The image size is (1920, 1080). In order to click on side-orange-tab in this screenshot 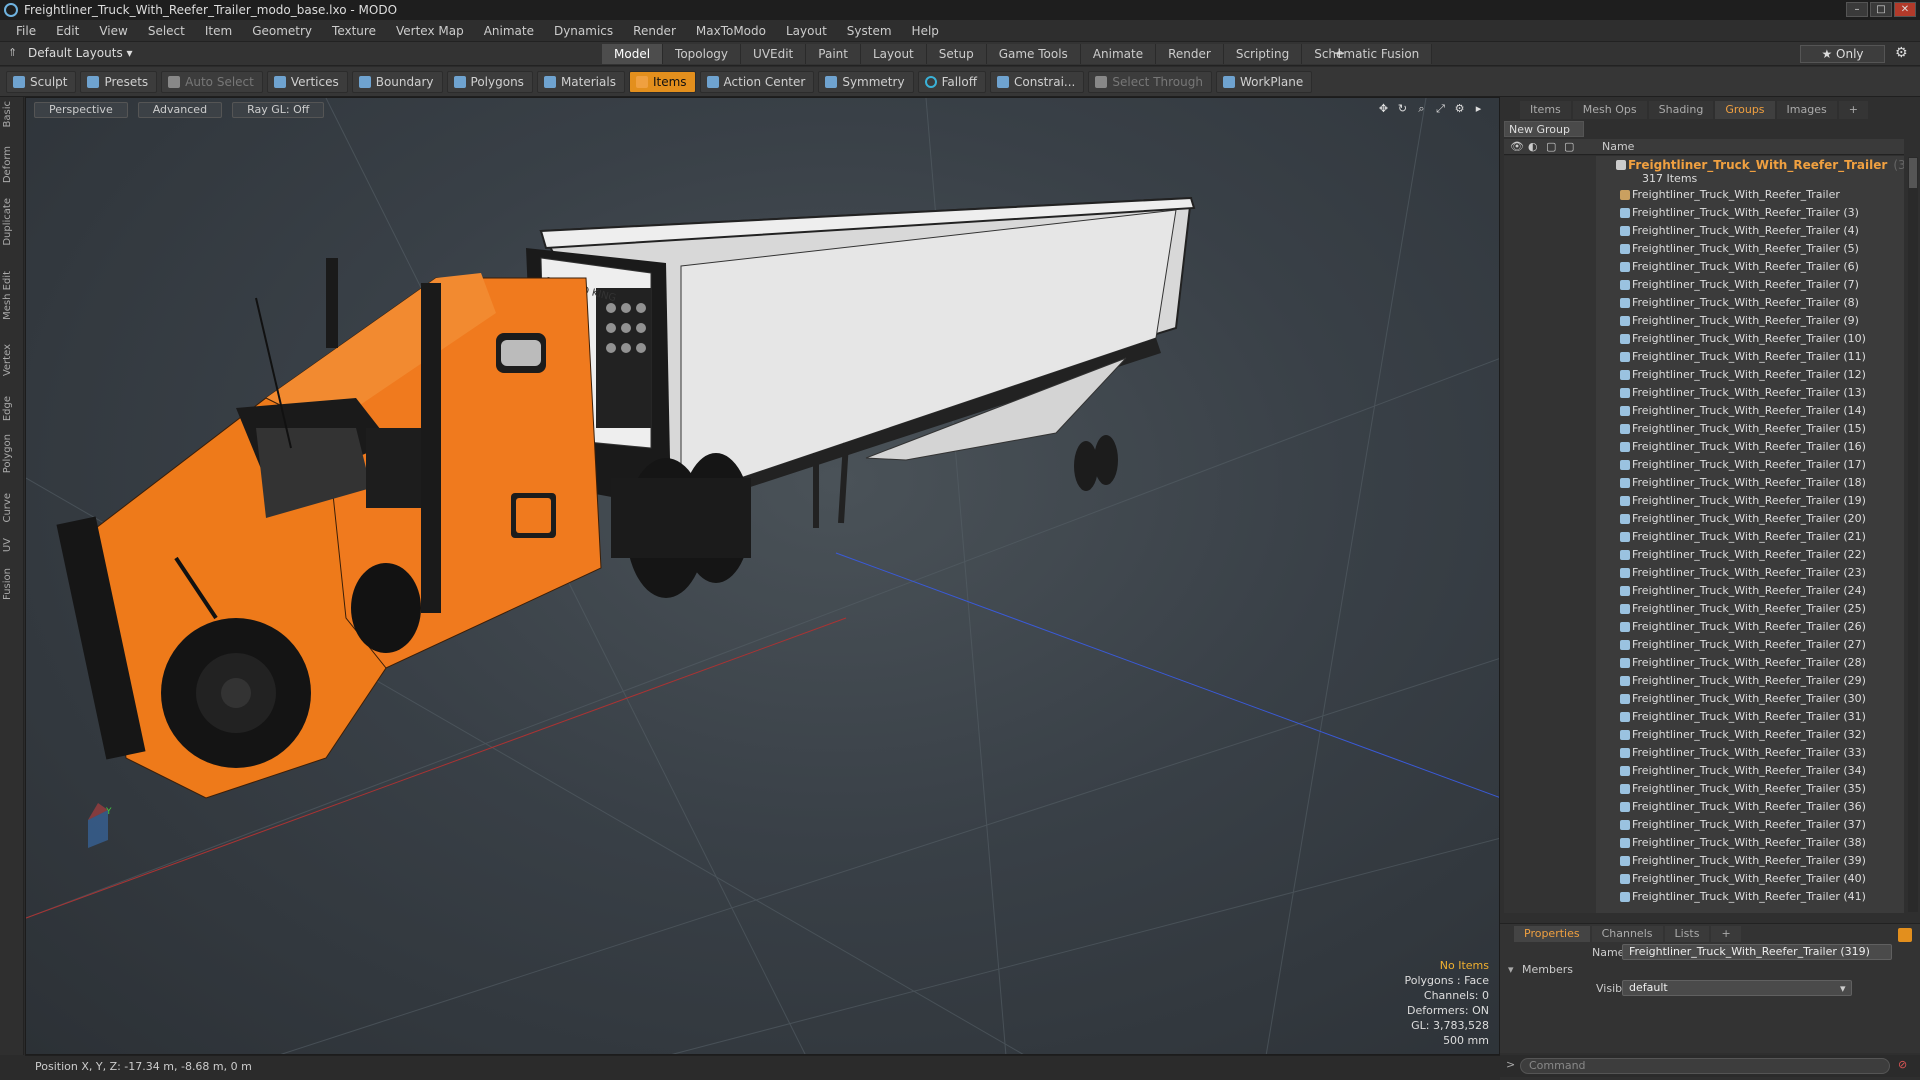, I will do `click(1905, 935)`.